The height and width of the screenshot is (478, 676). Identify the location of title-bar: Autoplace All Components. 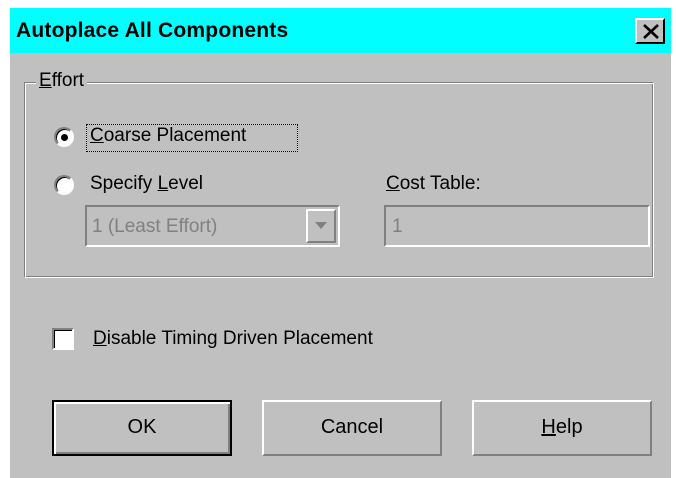
(340, 30).